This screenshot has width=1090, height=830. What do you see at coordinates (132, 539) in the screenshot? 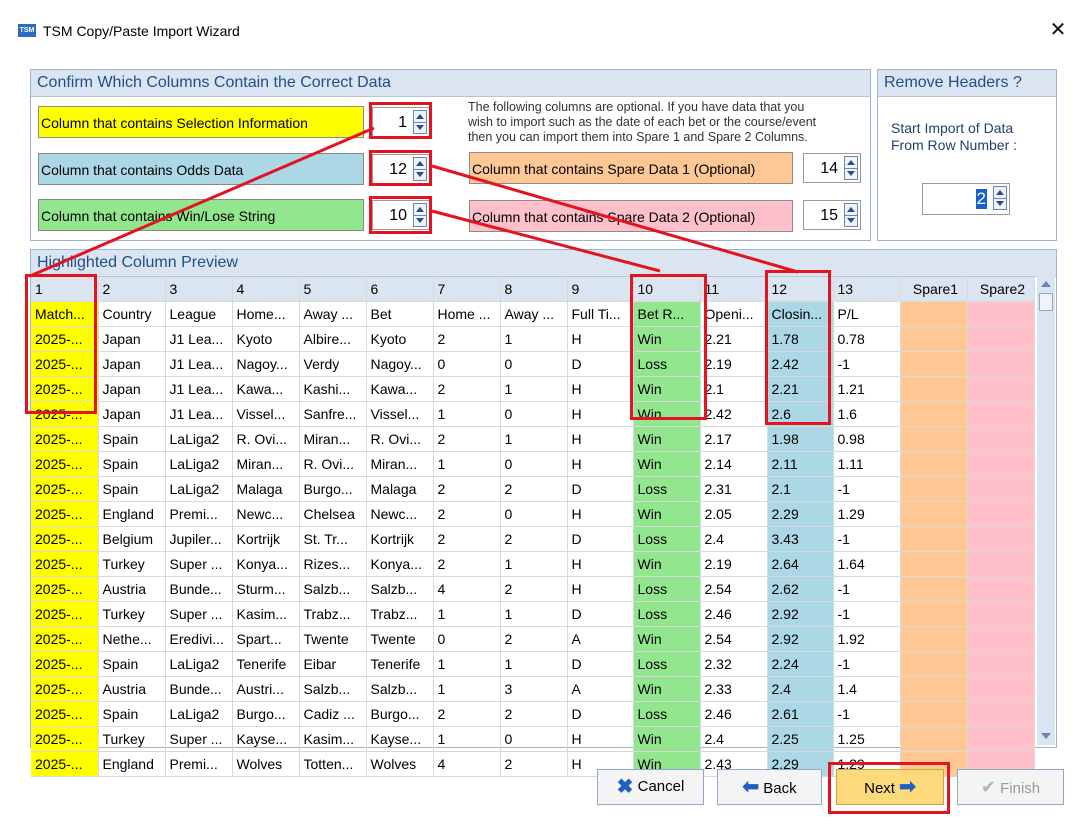
I see `table-cell: Belgium` at bounding box center [132, 539].